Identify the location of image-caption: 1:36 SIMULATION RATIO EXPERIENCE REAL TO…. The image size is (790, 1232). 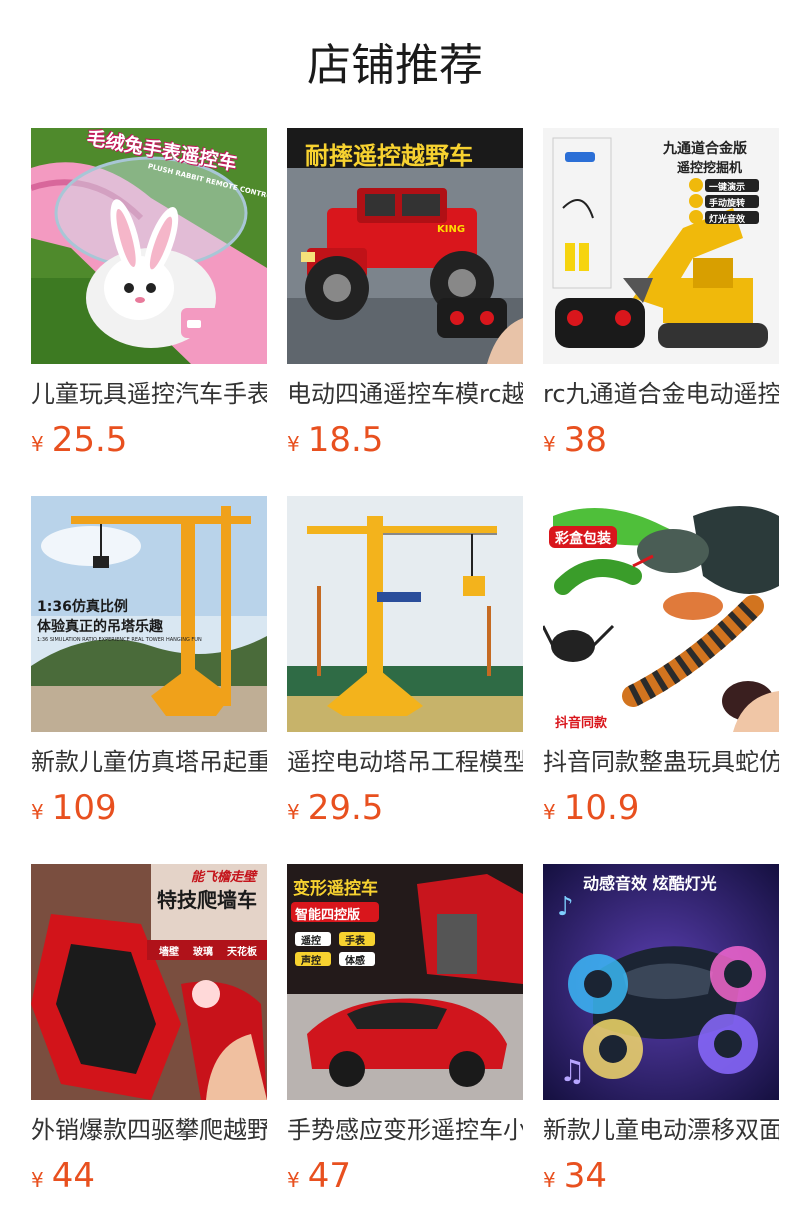
(119, 640).